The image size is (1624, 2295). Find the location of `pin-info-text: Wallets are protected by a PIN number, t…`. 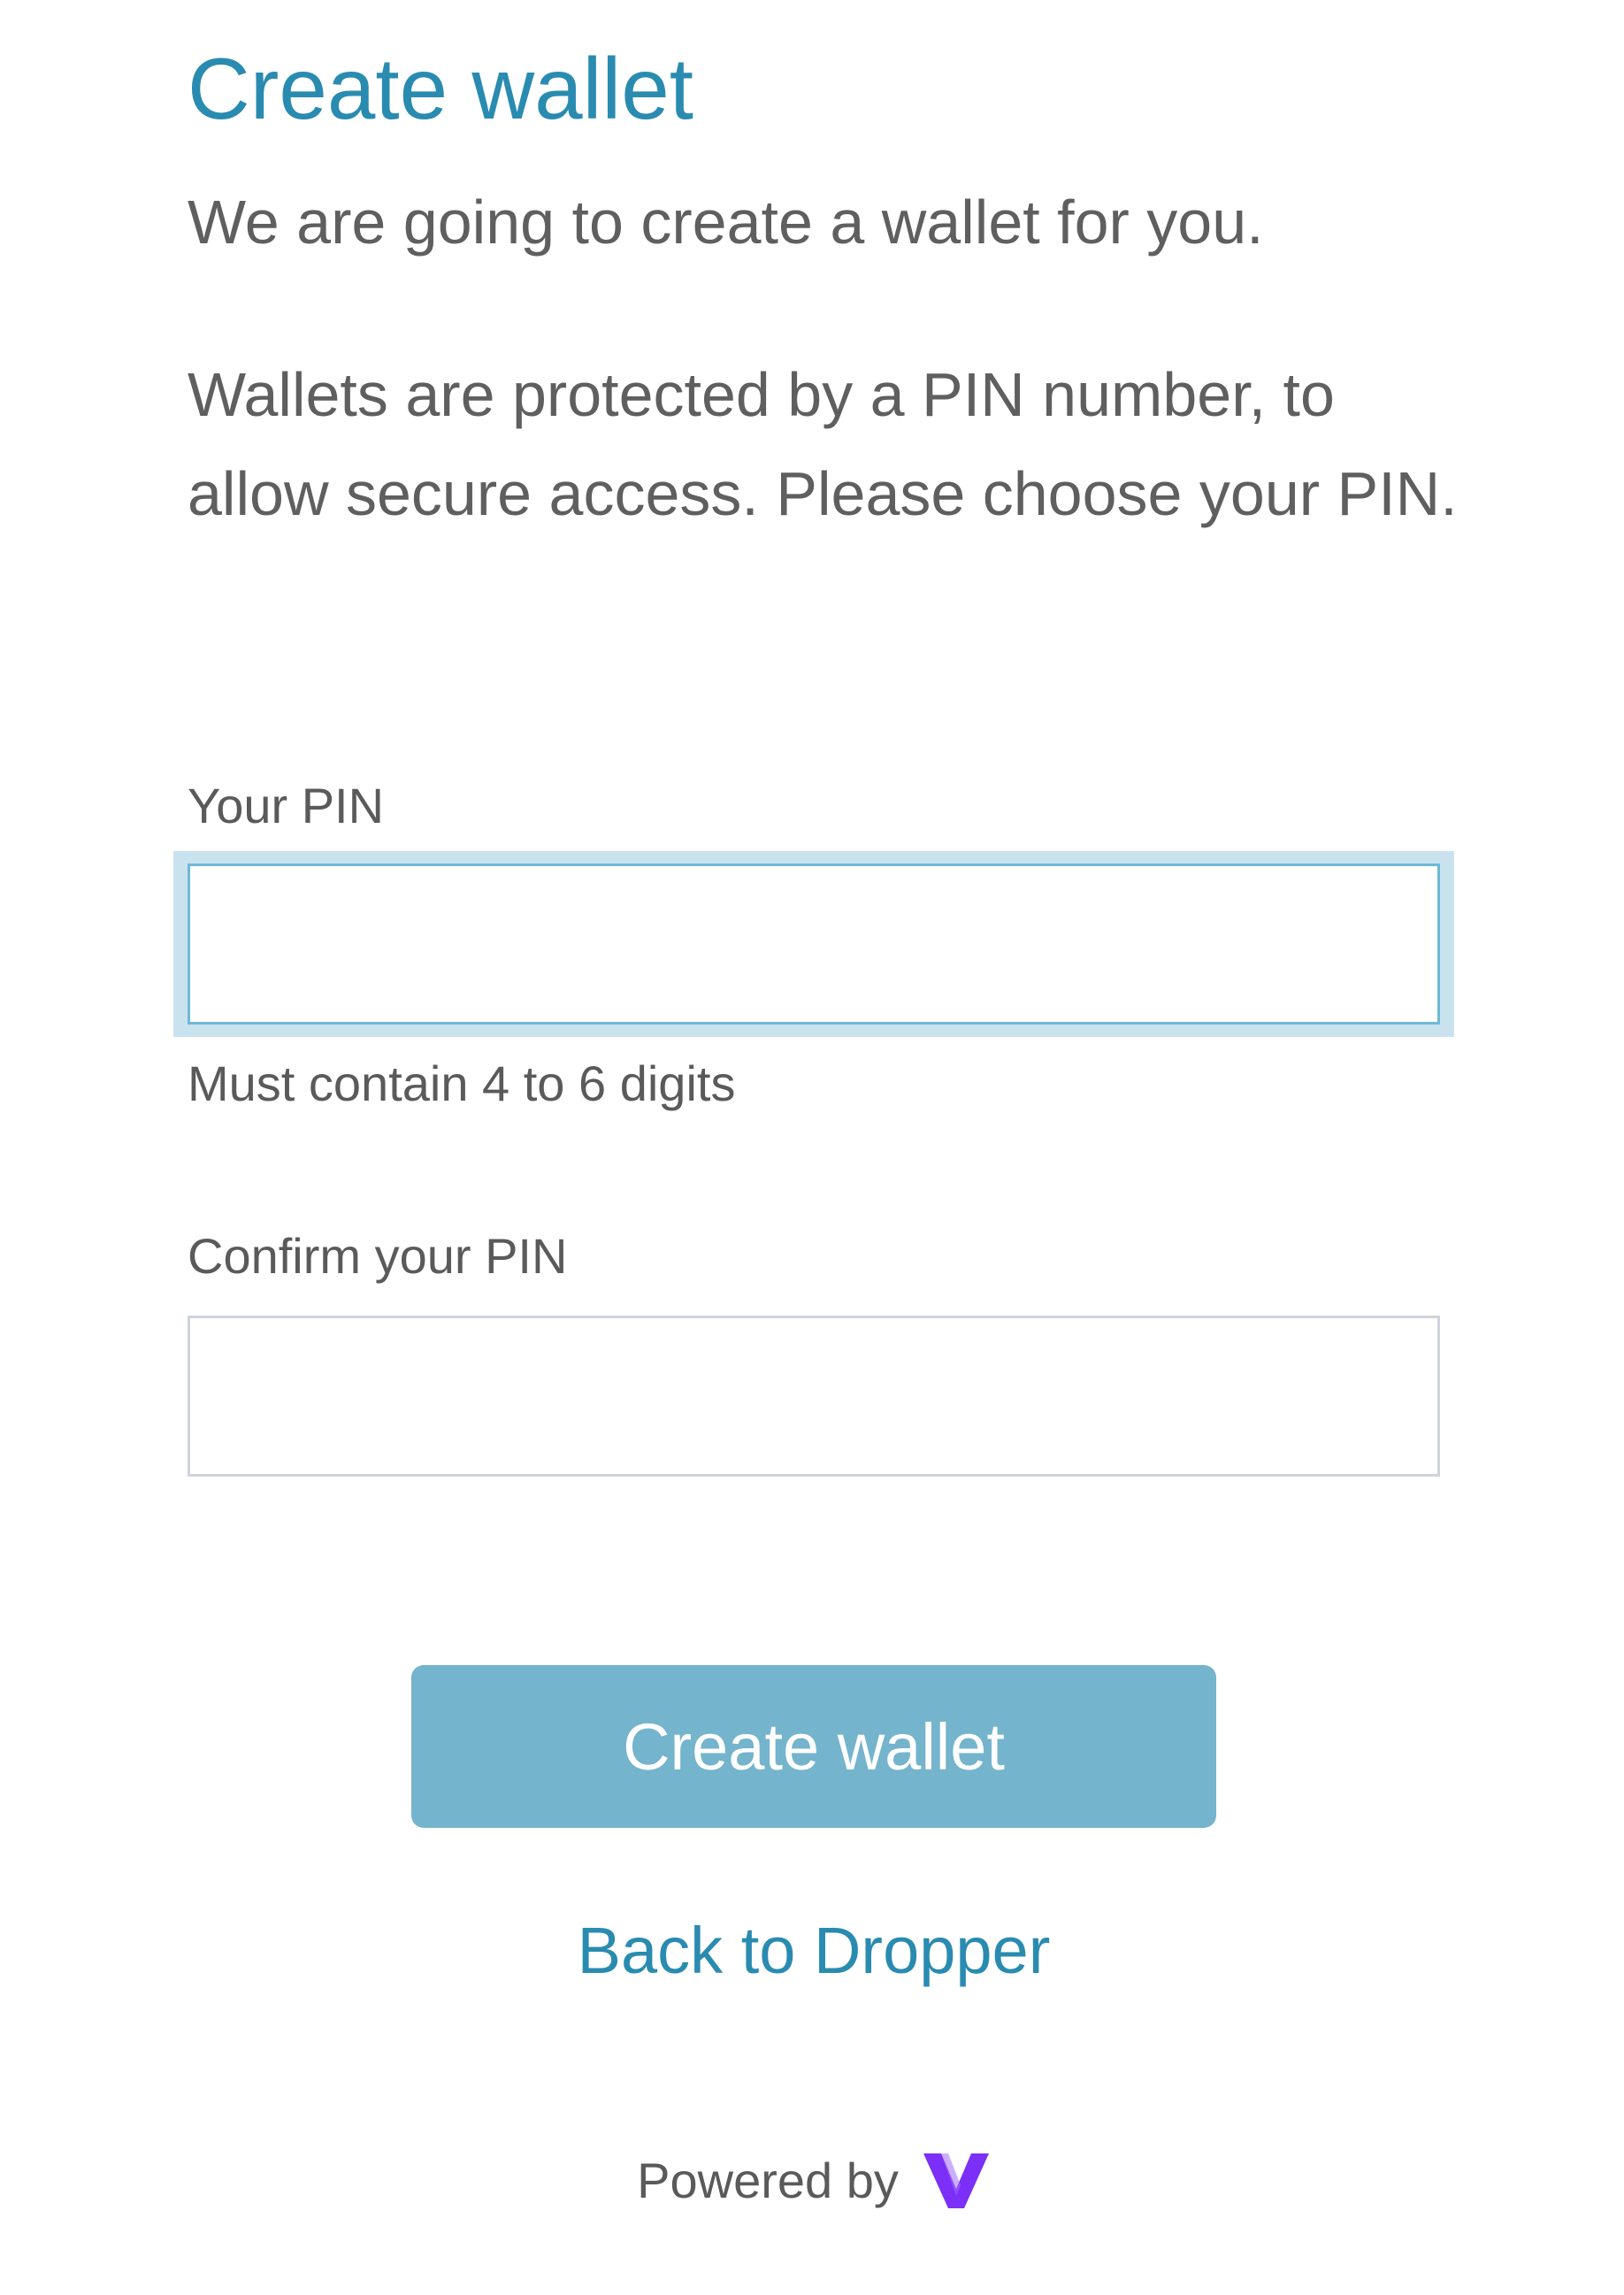

pin-info-text: Wallets are protected by a PIN number, t… is located at coordinates (823, 444).